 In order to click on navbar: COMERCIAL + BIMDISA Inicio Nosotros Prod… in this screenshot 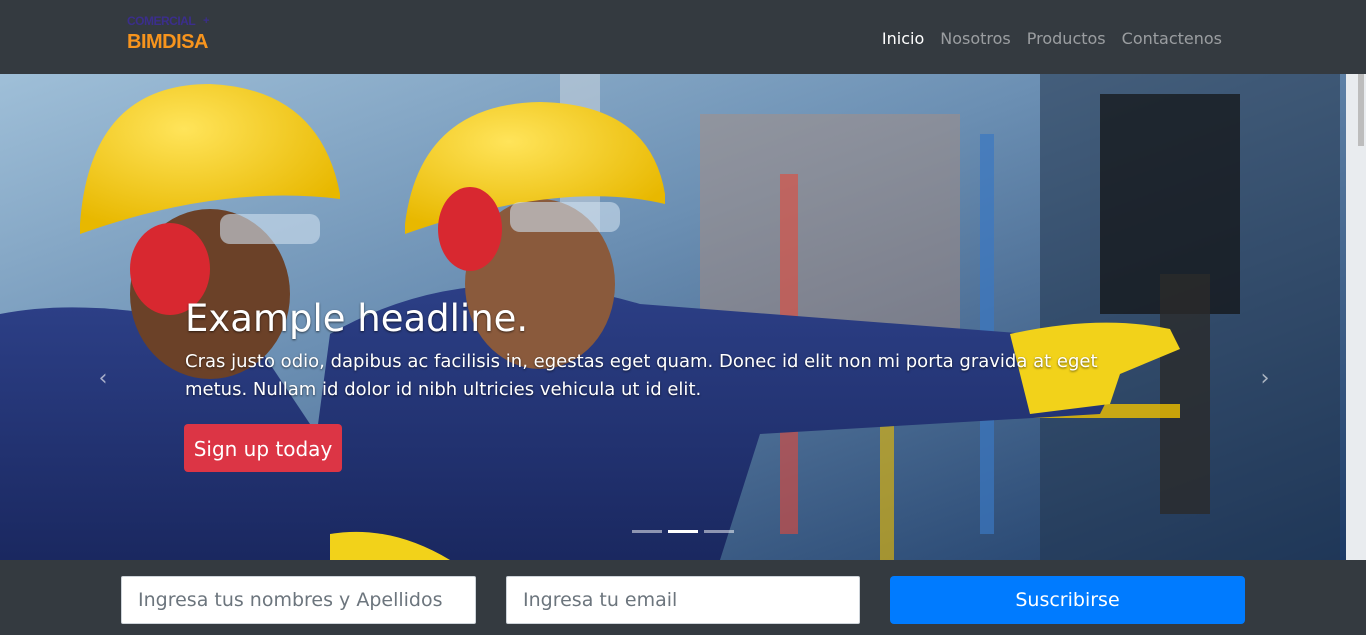, I will do `click(683, 37)`.